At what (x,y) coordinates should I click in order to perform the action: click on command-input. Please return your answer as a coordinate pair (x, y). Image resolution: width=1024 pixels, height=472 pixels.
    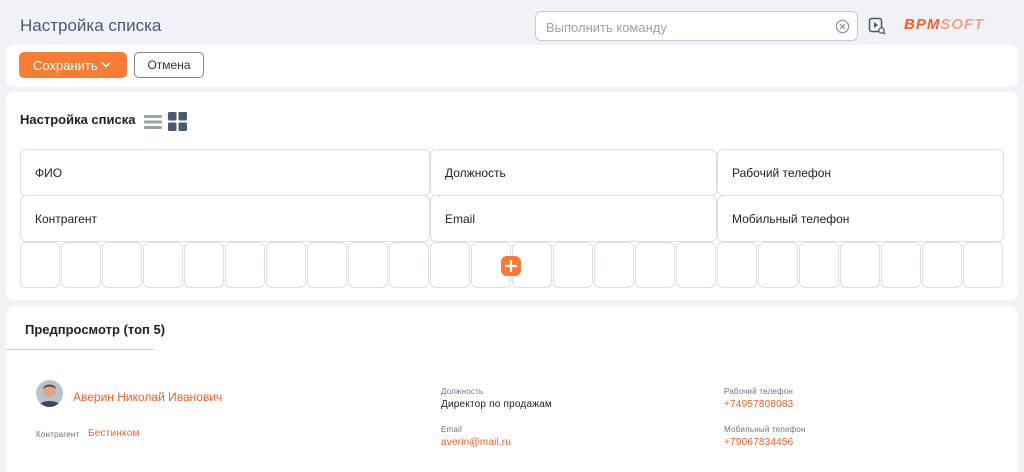
    Looking at the image, I should click on (686, 27).